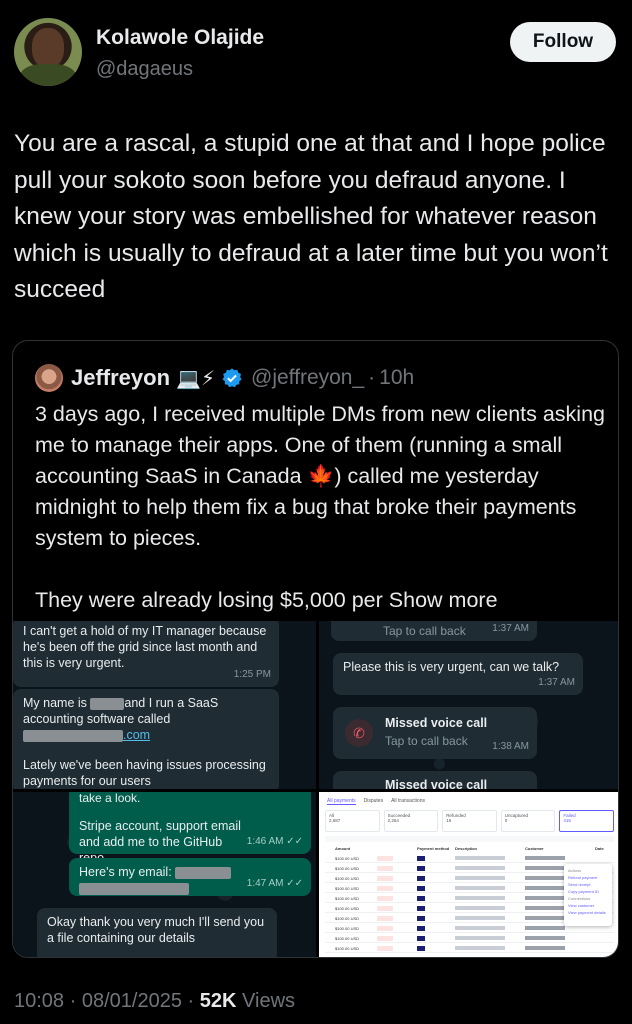  Describe the element at coordinates (586, 821) in the screenshot. I see `stat-card-selected: Failed 415` at that location.